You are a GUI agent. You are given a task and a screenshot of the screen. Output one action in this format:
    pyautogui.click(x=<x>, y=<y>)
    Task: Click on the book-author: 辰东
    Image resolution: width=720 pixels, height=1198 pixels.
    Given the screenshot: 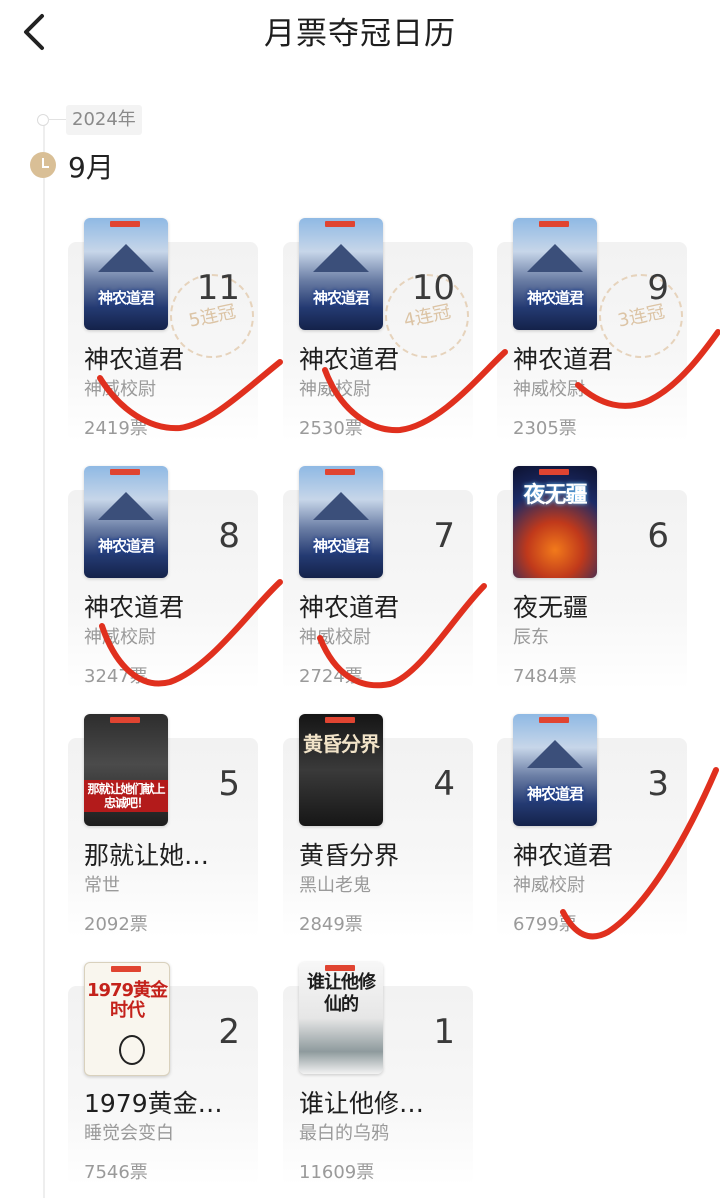 What is the action you would take?
    pyautogui.click(x=531, y=637)
    